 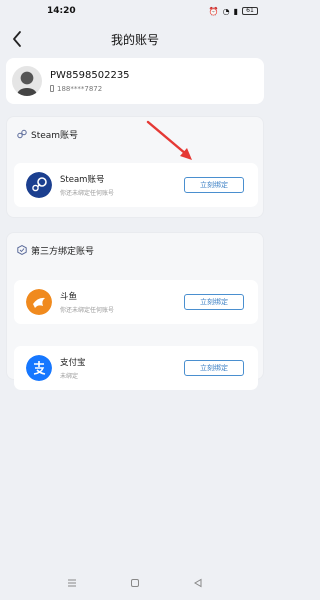 I want to click on page-title: 我的账号, so click(x=134, y=39).